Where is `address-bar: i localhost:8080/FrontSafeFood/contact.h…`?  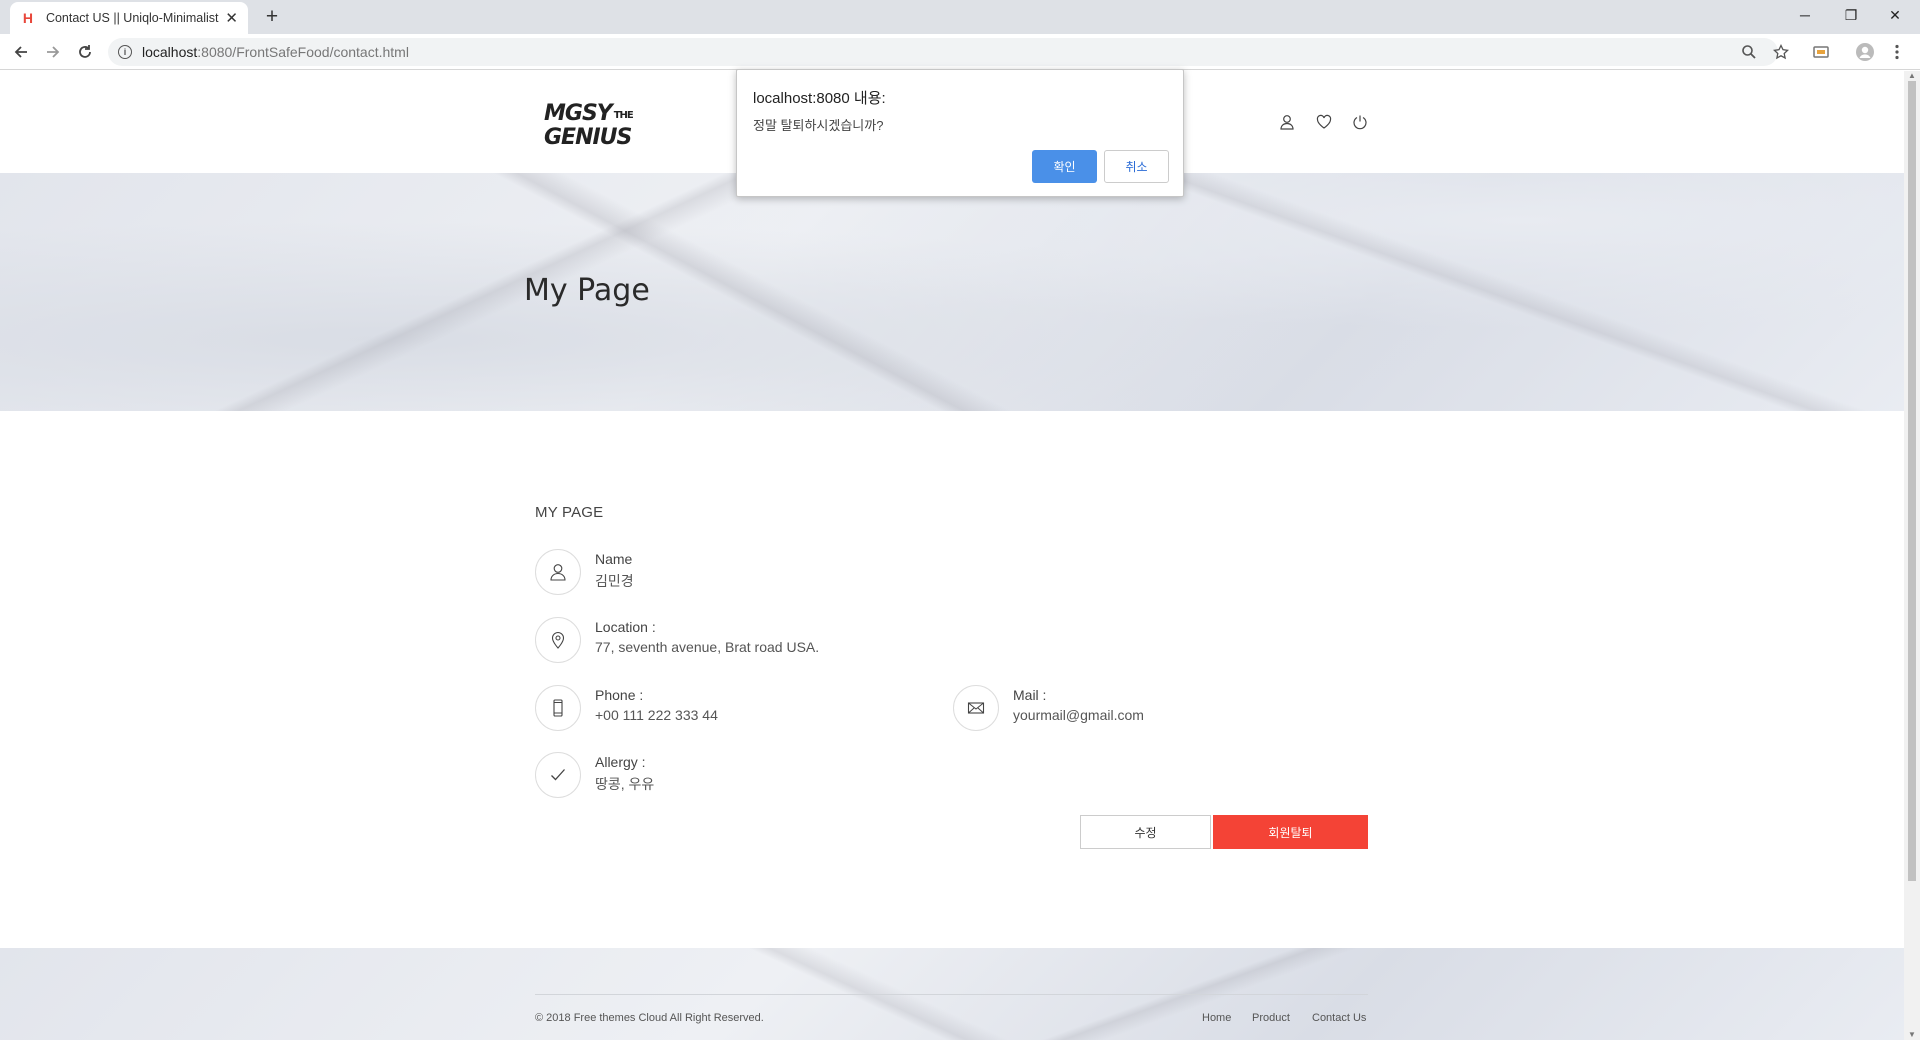
address-bar: i localhost:8080/FrontSafeFood/contact.h… is located at coordinates (943, 52).